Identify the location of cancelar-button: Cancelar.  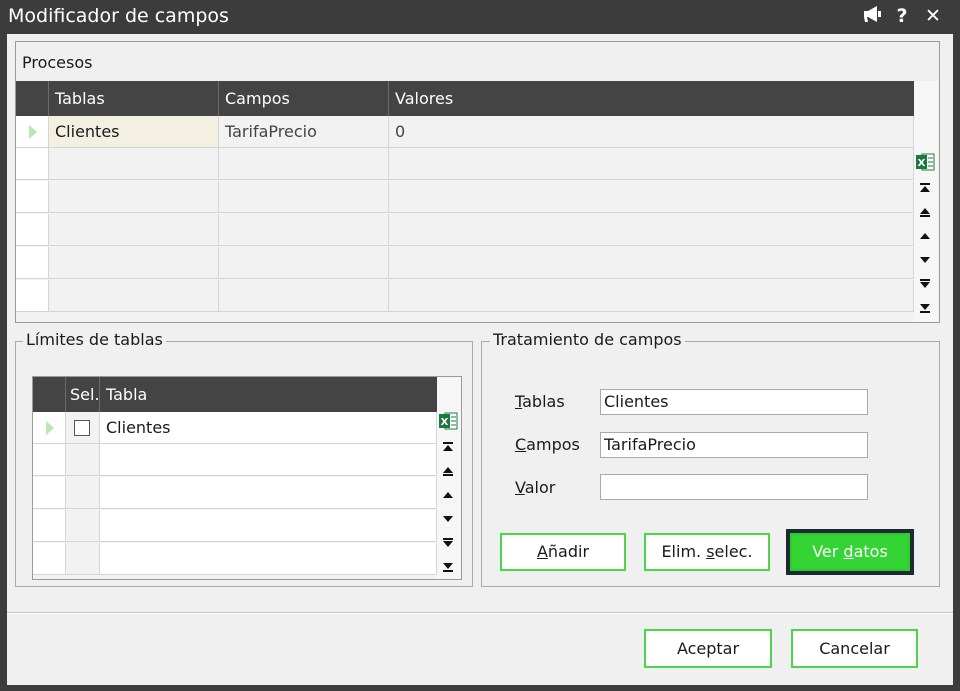
(854, 648).